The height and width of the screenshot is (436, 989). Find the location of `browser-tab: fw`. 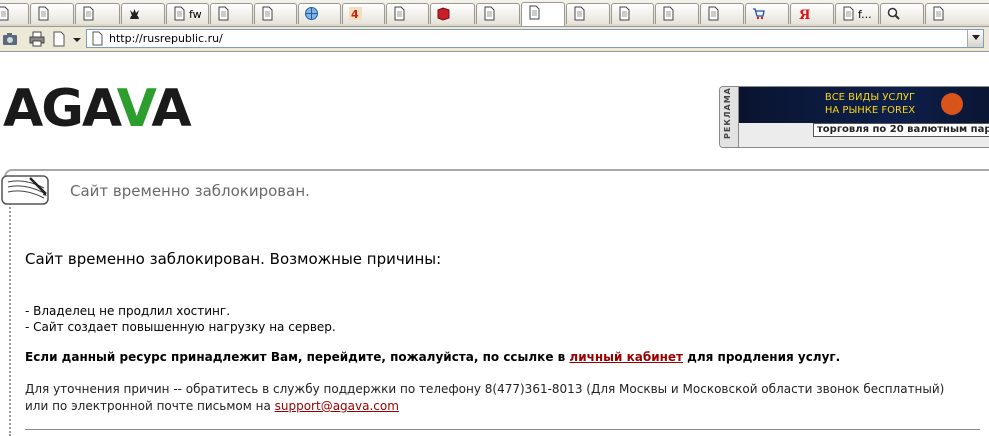

browser-tab: fw is located at coordinates (187, 13).